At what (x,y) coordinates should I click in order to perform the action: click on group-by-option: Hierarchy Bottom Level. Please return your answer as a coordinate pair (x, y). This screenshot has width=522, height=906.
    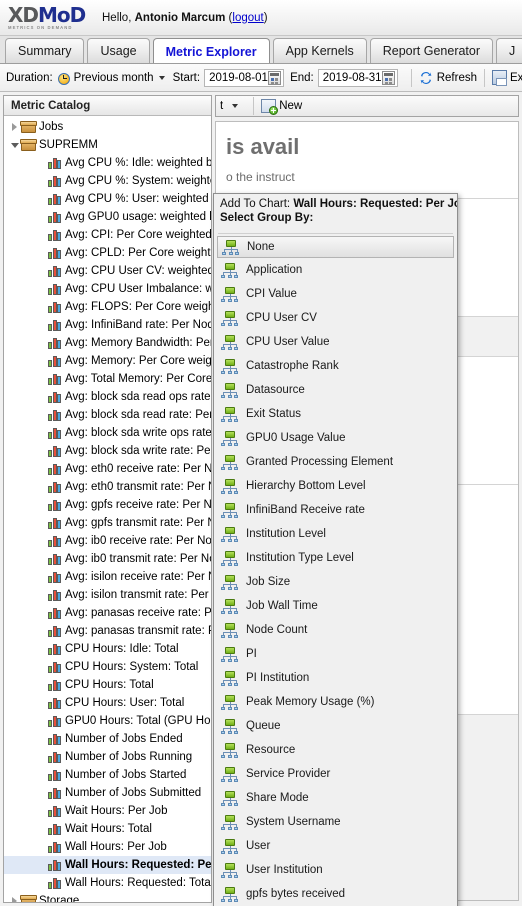
    Looking at the image, I should click on (335, 486).